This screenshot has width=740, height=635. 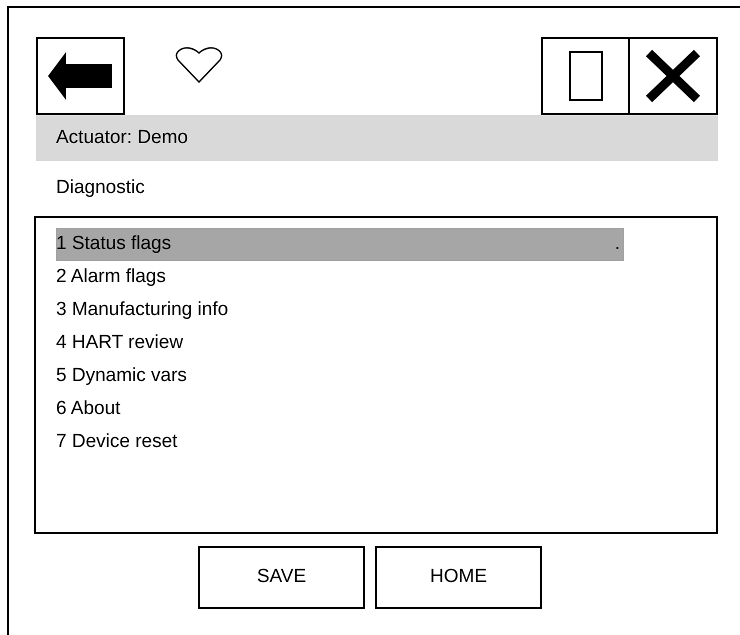 I want to click on menu-item: 4 HART review, so click(x=122, y=343).